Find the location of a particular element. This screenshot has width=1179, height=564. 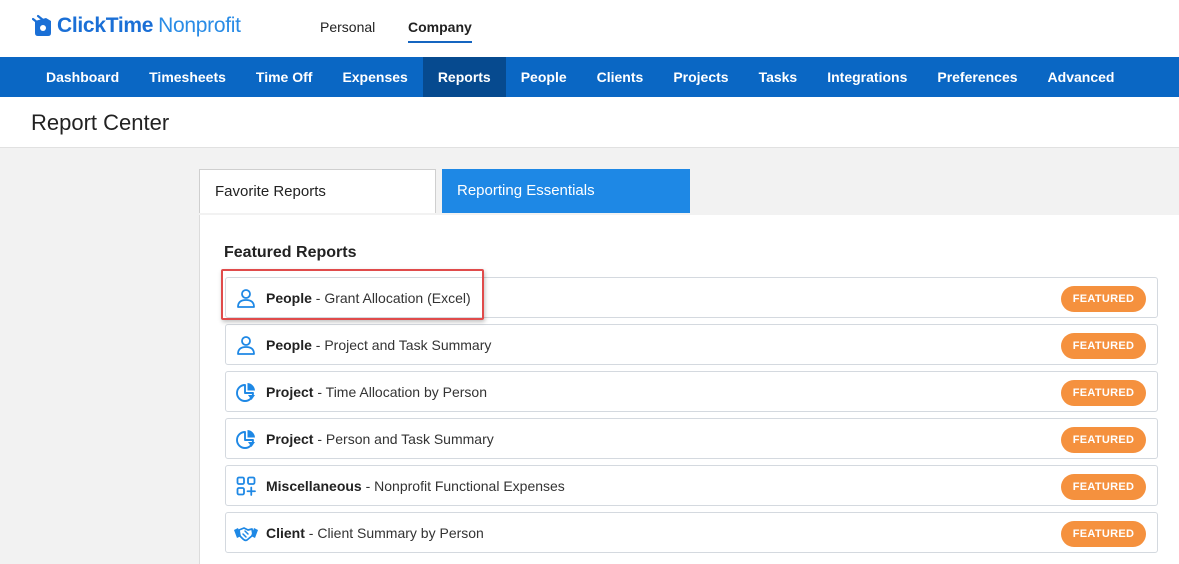

clicktime-logo: ClickTime Nonprofit is located at coordinates (136, 26).